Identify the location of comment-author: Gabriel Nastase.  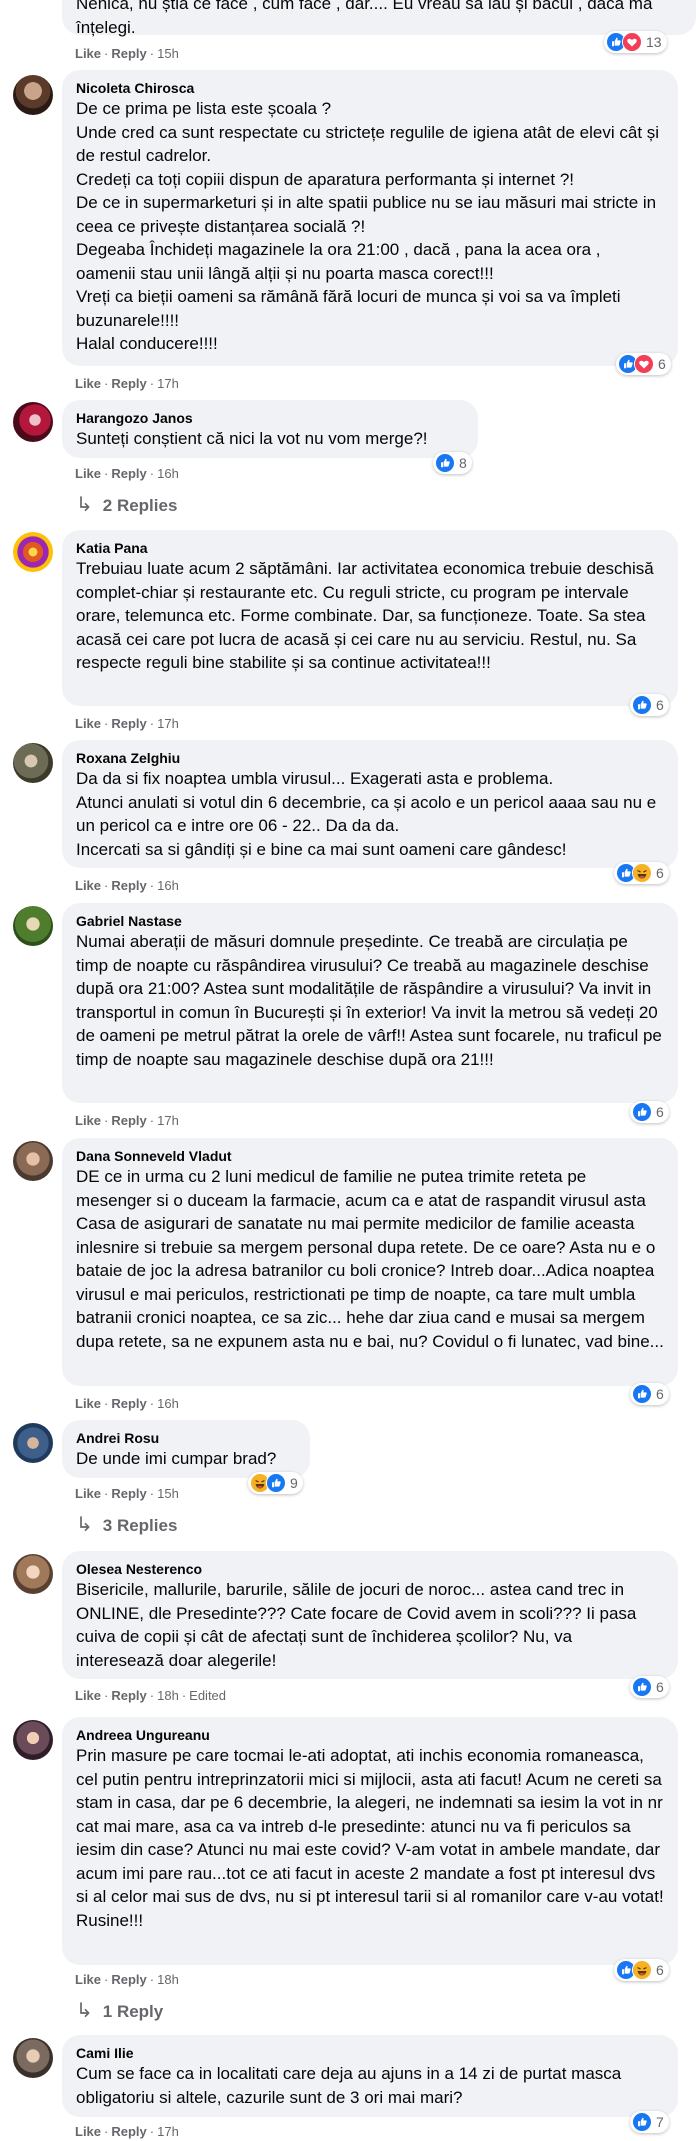
(370, 921).